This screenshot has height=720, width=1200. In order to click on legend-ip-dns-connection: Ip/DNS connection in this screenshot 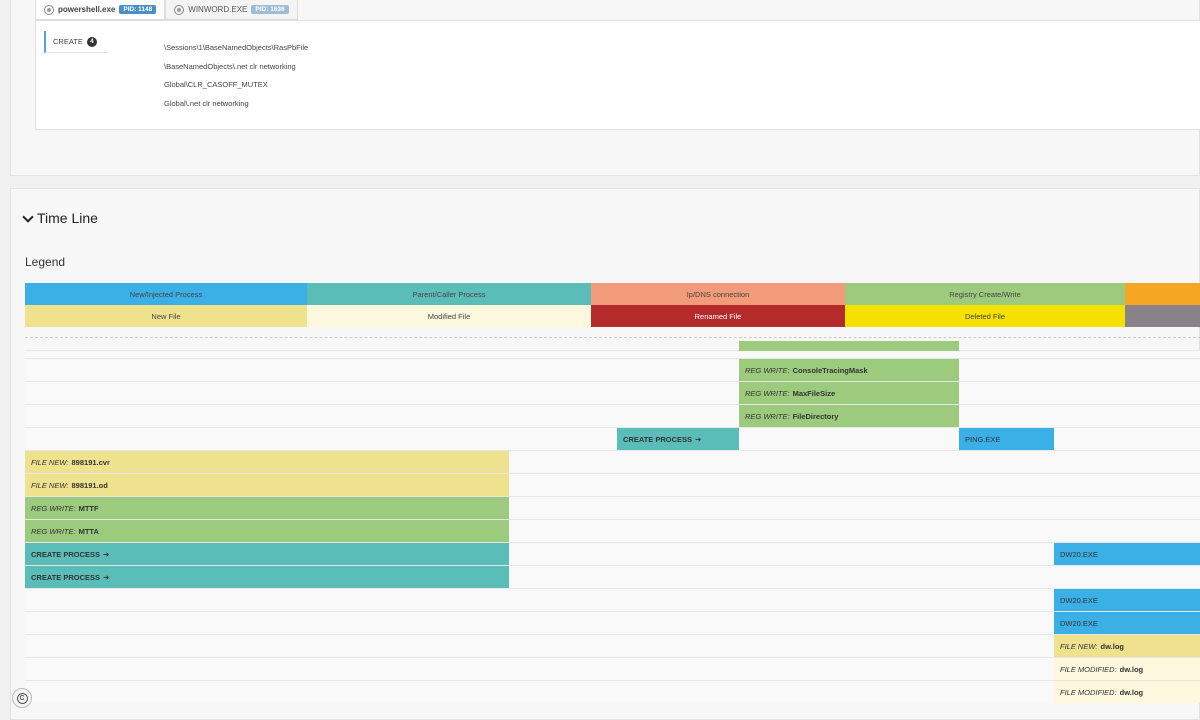, I will do `click(718, 294)`.